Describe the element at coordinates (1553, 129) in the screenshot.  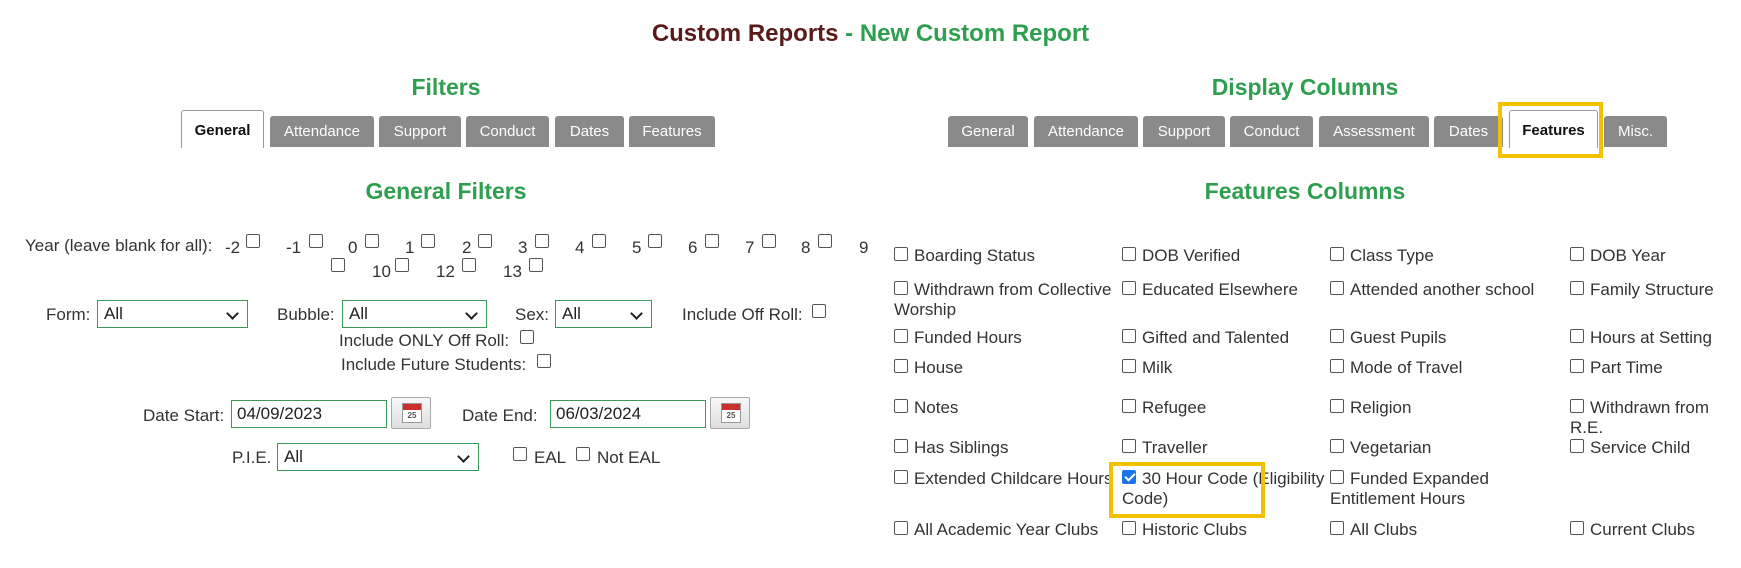
I see `display-tab-features: Features` at that location.